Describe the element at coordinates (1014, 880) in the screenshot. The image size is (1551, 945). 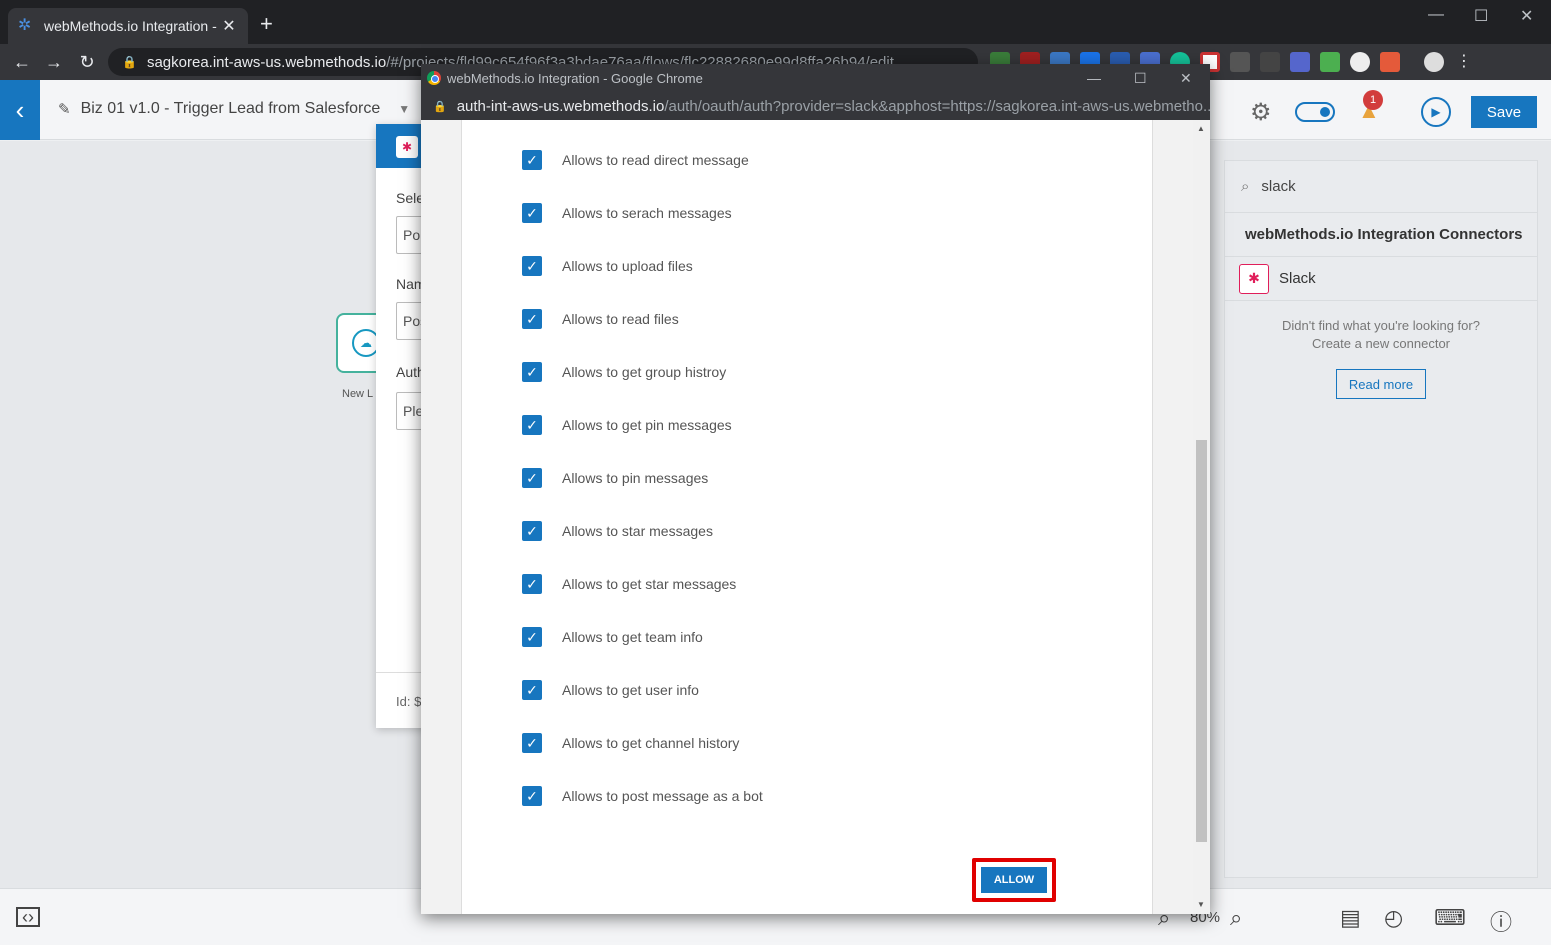
I see `allow-button: ALLOW` at that location.